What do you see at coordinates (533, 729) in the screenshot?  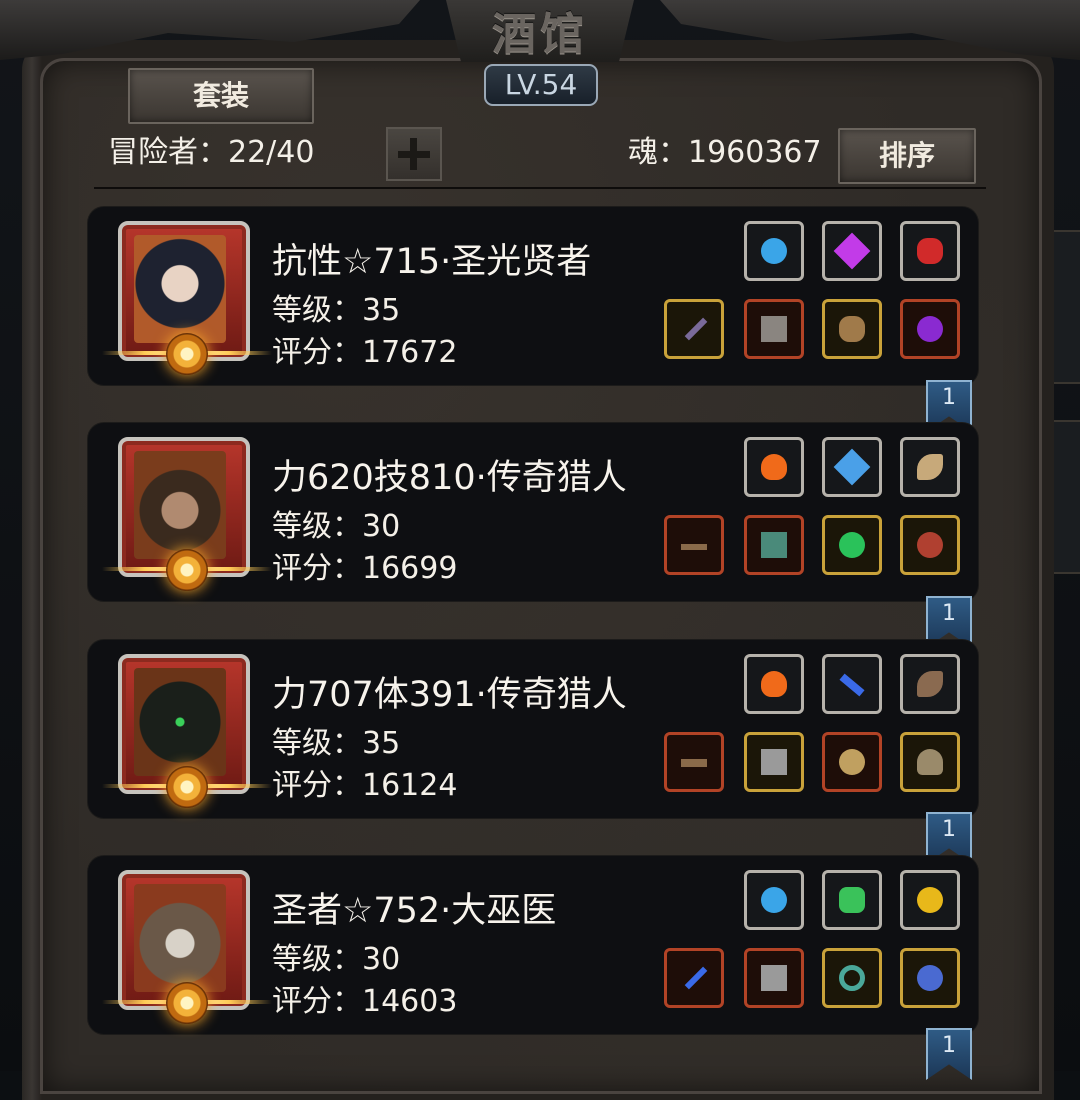 I see `hero-card: 力707体391·传奇猎人 等级：35 评分：16124` at bounding box center [533, 729].